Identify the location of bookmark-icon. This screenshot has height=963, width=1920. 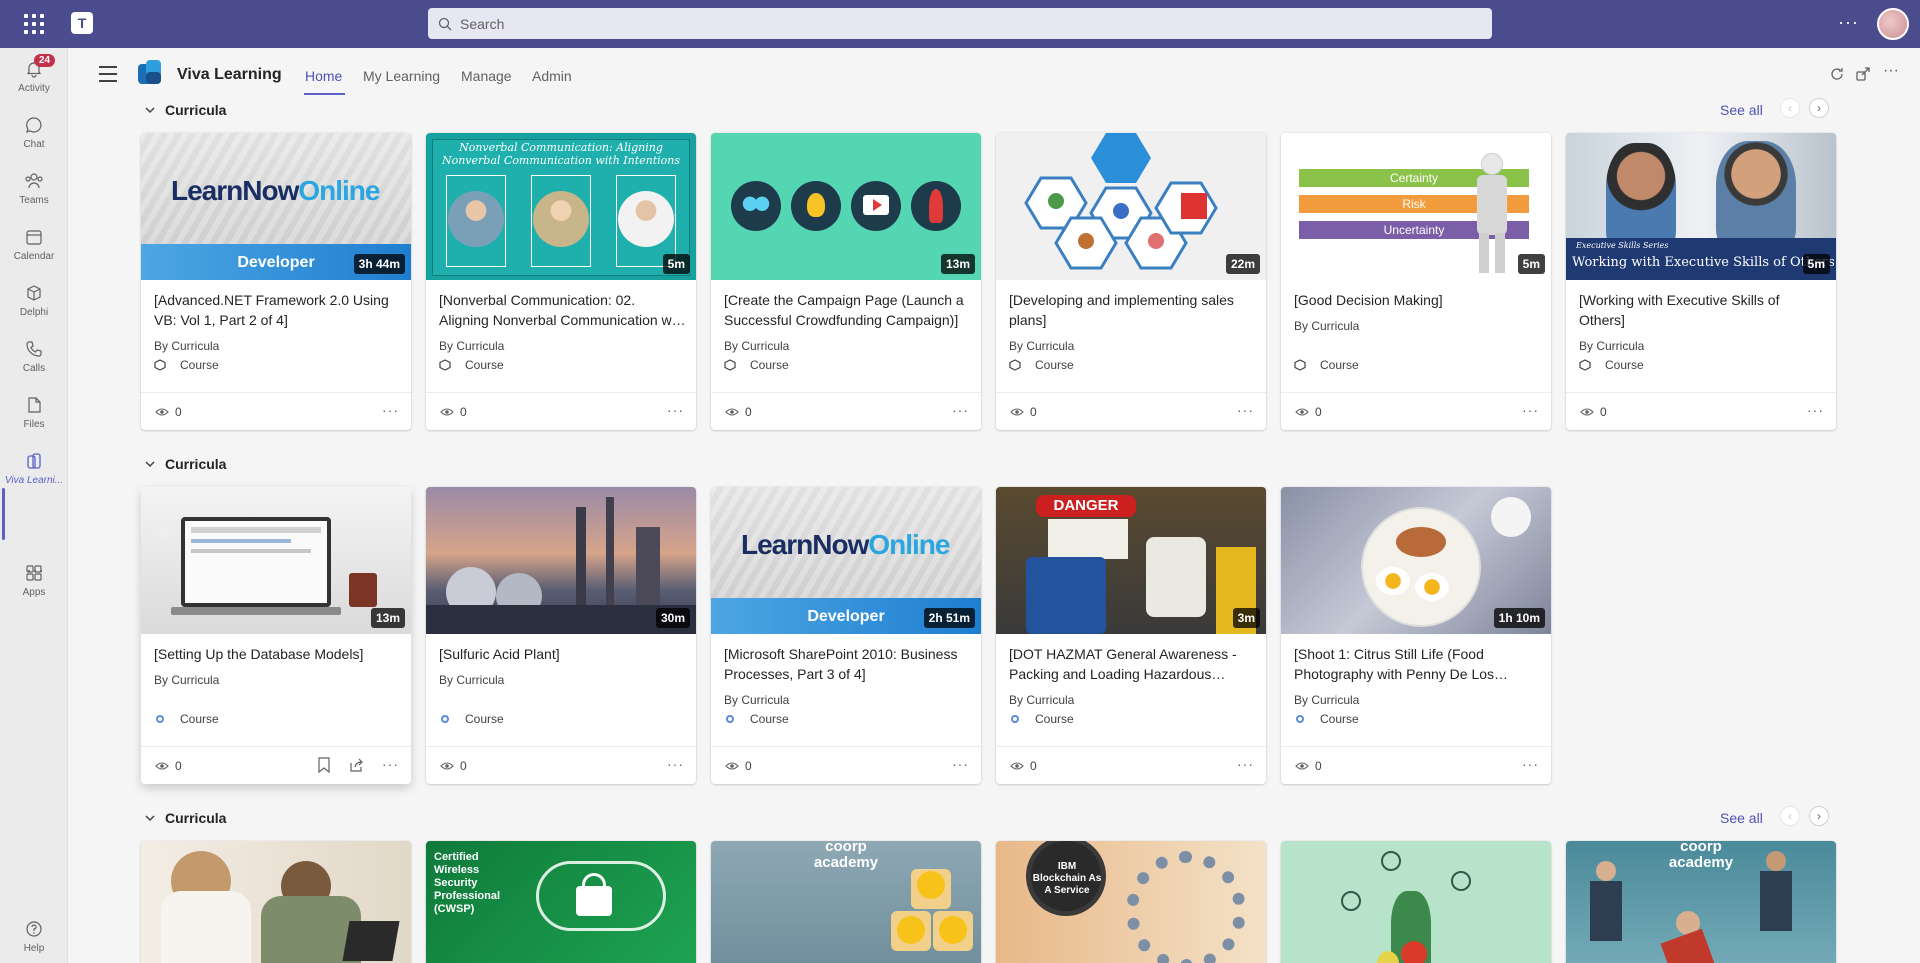
(324, 765).